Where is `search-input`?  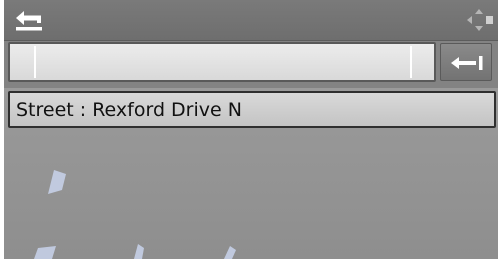 search-input is located at coordinates (222, 62).